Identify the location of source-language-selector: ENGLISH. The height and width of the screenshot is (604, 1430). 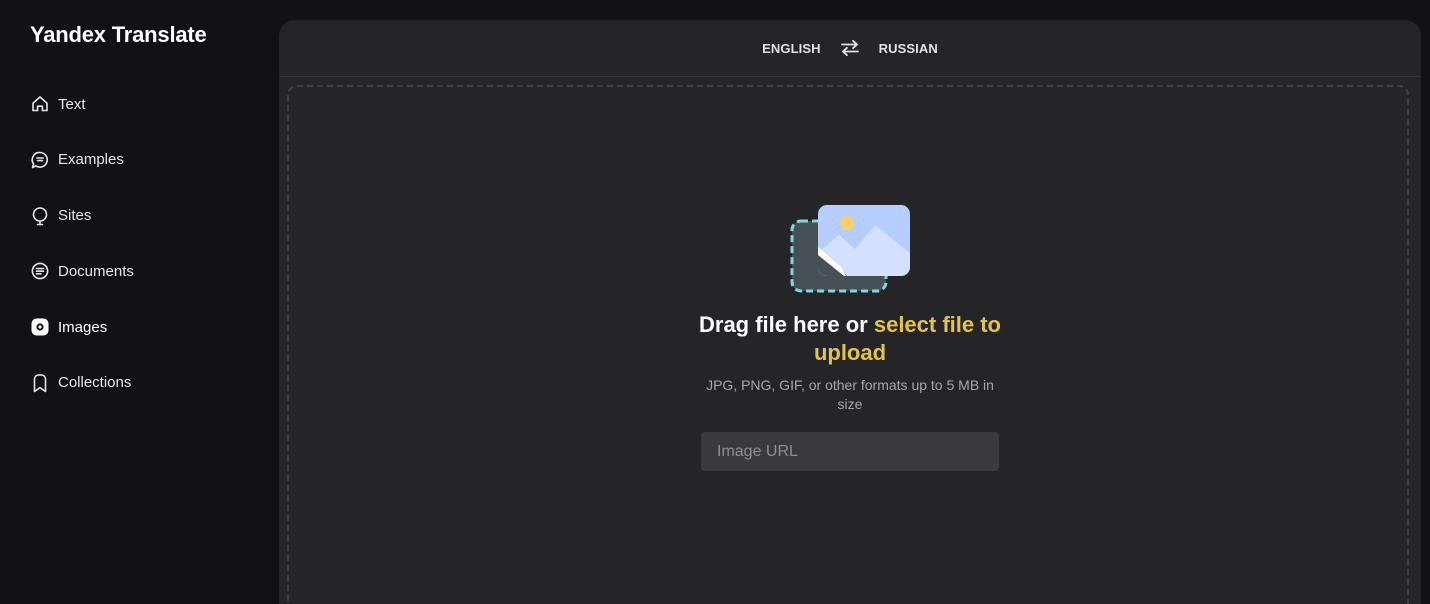
(791, 48).